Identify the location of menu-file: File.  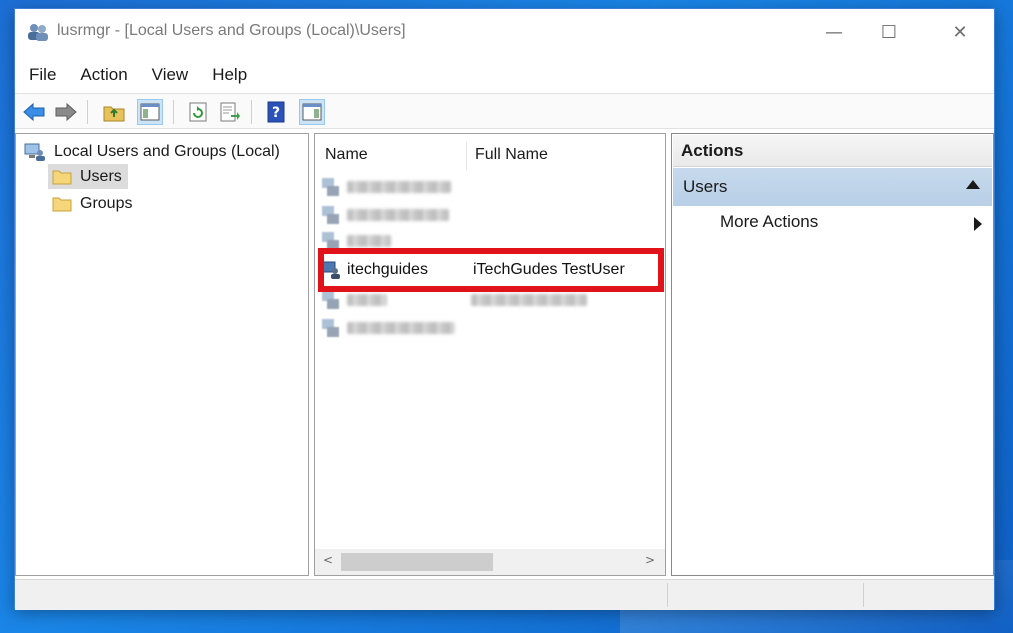
(42, 75).